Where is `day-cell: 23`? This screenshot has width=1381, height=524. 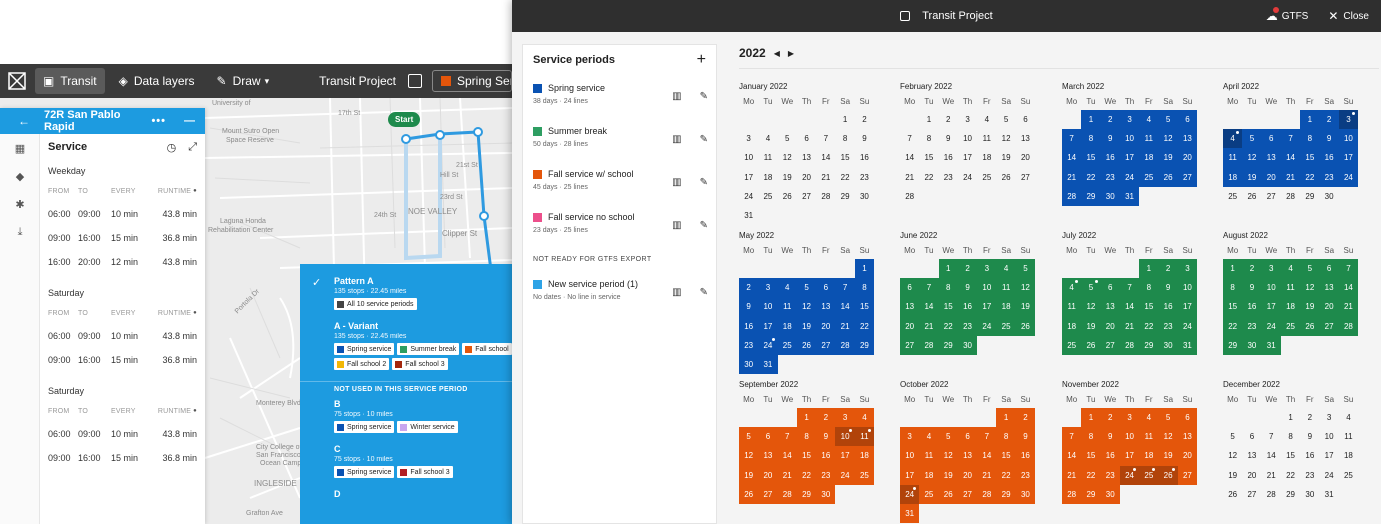
day-cell: 23 is located at coordinates (1309, 475).